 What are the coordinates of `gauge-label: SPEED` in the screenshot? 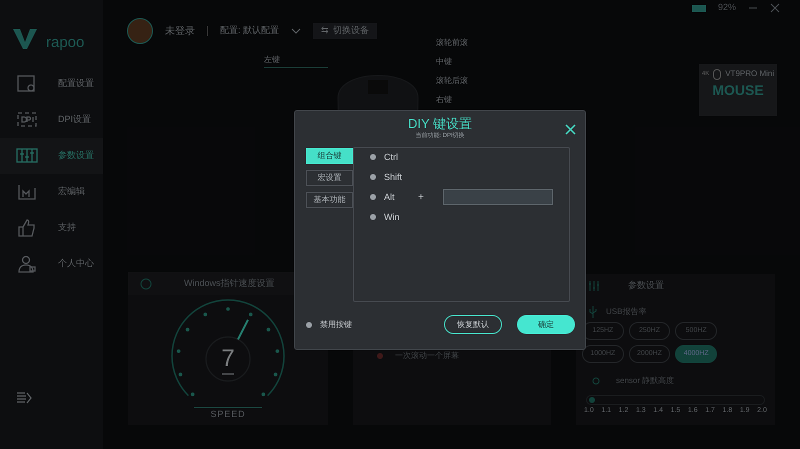 It's located at (228, 414).